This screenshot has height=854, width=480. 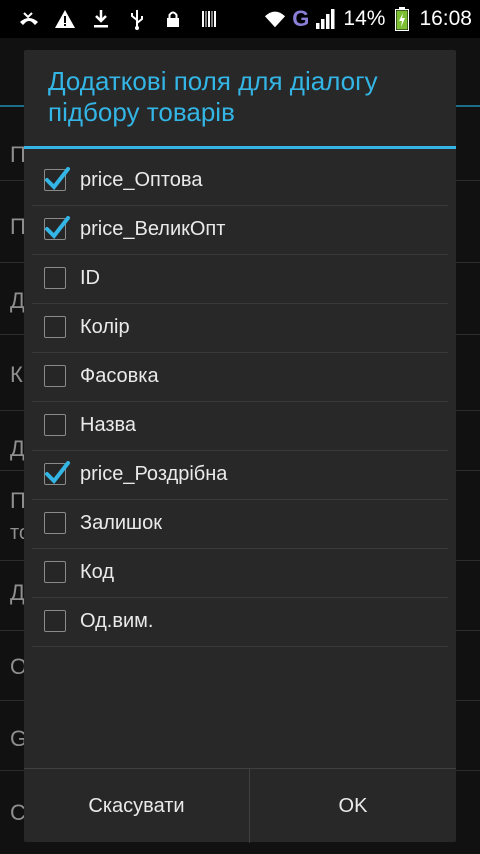 What do you see at coordinates (275, 19) in the screenshot?
I see `wifi-icon` at bounding box center [275, 19].